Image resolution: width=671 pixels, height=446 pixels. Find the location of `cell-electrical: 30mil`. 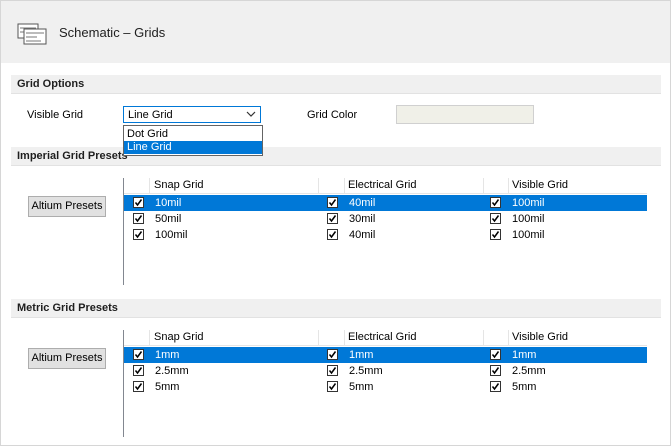

cell-electrical: 30mil is located at coordinates (362, 219).